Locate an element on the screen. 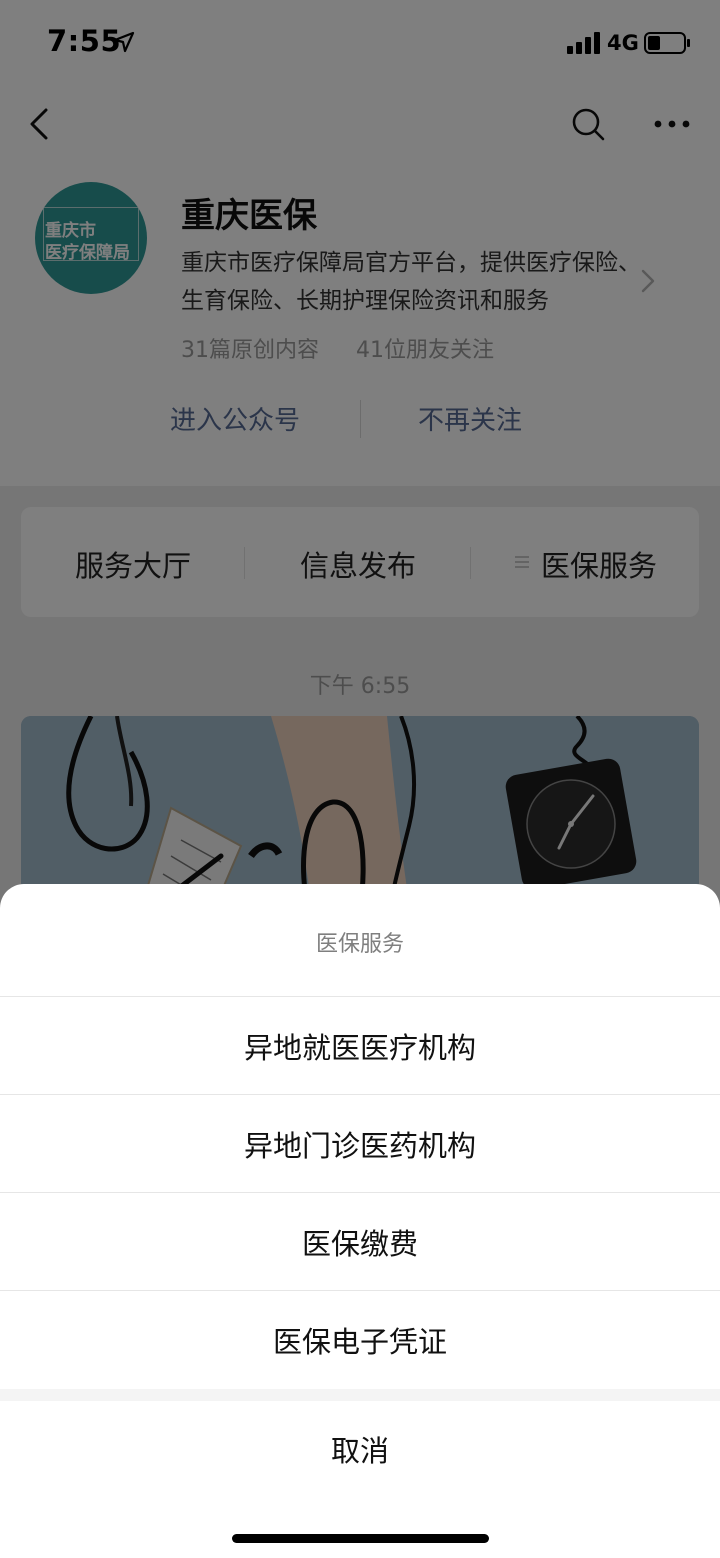  option-electronic-insurance-card: 医保电子凭证 is located at coordinates (360, 1339).